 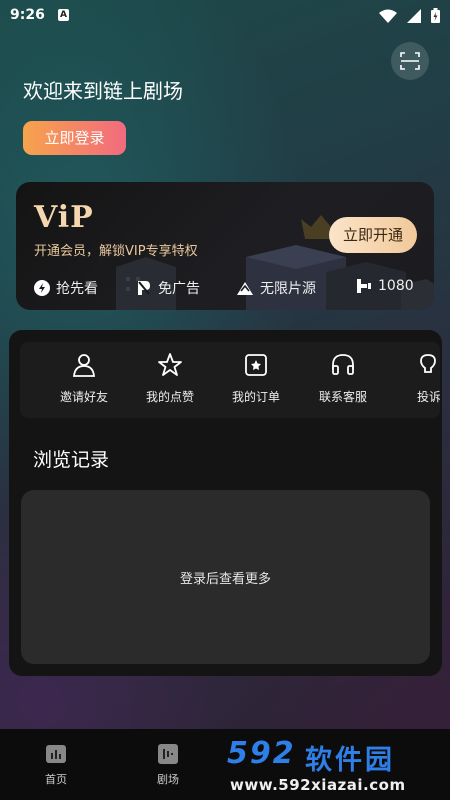 What do you see at coordinates (428, 363) in the screenshot?
I see `complaint-icon` at bounding box center [428, 363].